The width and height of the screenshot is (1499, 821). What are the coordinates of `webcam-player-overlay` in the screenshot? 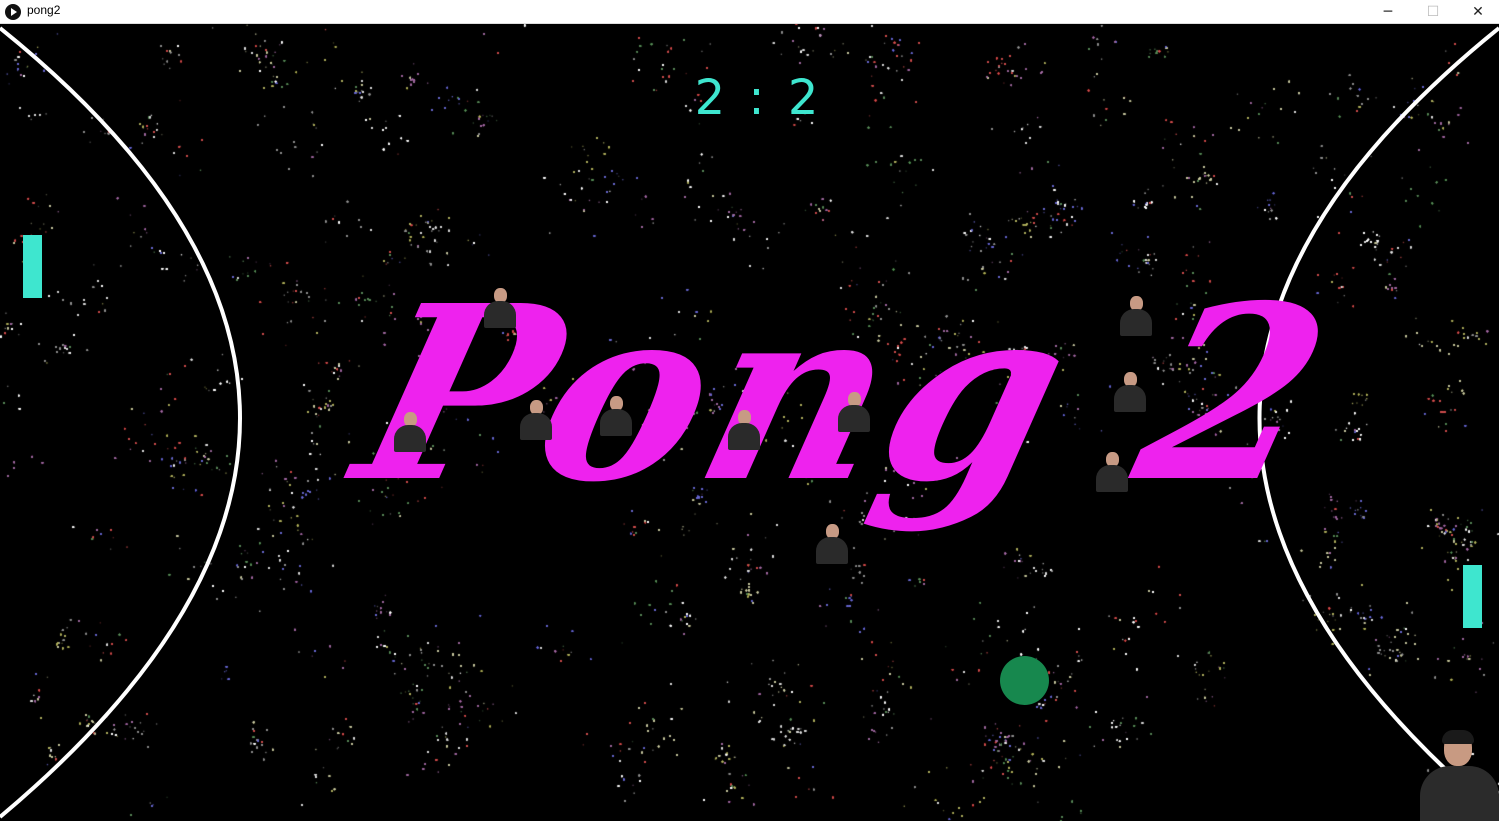 It's located at (1458, 774).